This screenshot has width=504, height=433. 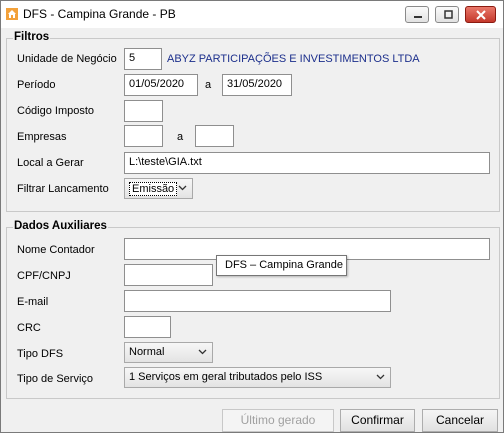 I want to click on window-title: DFS - Campina Grande - PB, so click(x=99, y=14).